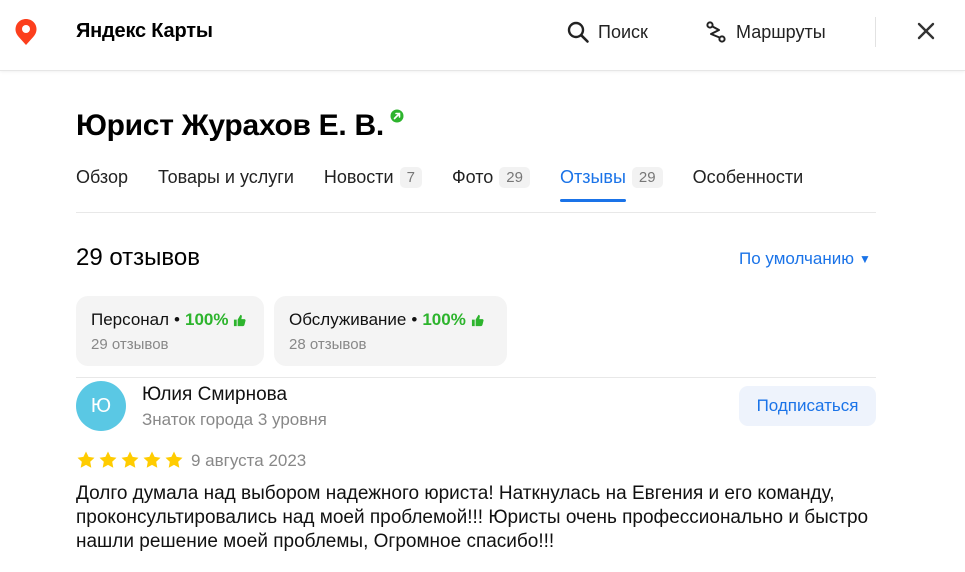  I want to click on tab-photos: Фото 29, so click(491, 177).